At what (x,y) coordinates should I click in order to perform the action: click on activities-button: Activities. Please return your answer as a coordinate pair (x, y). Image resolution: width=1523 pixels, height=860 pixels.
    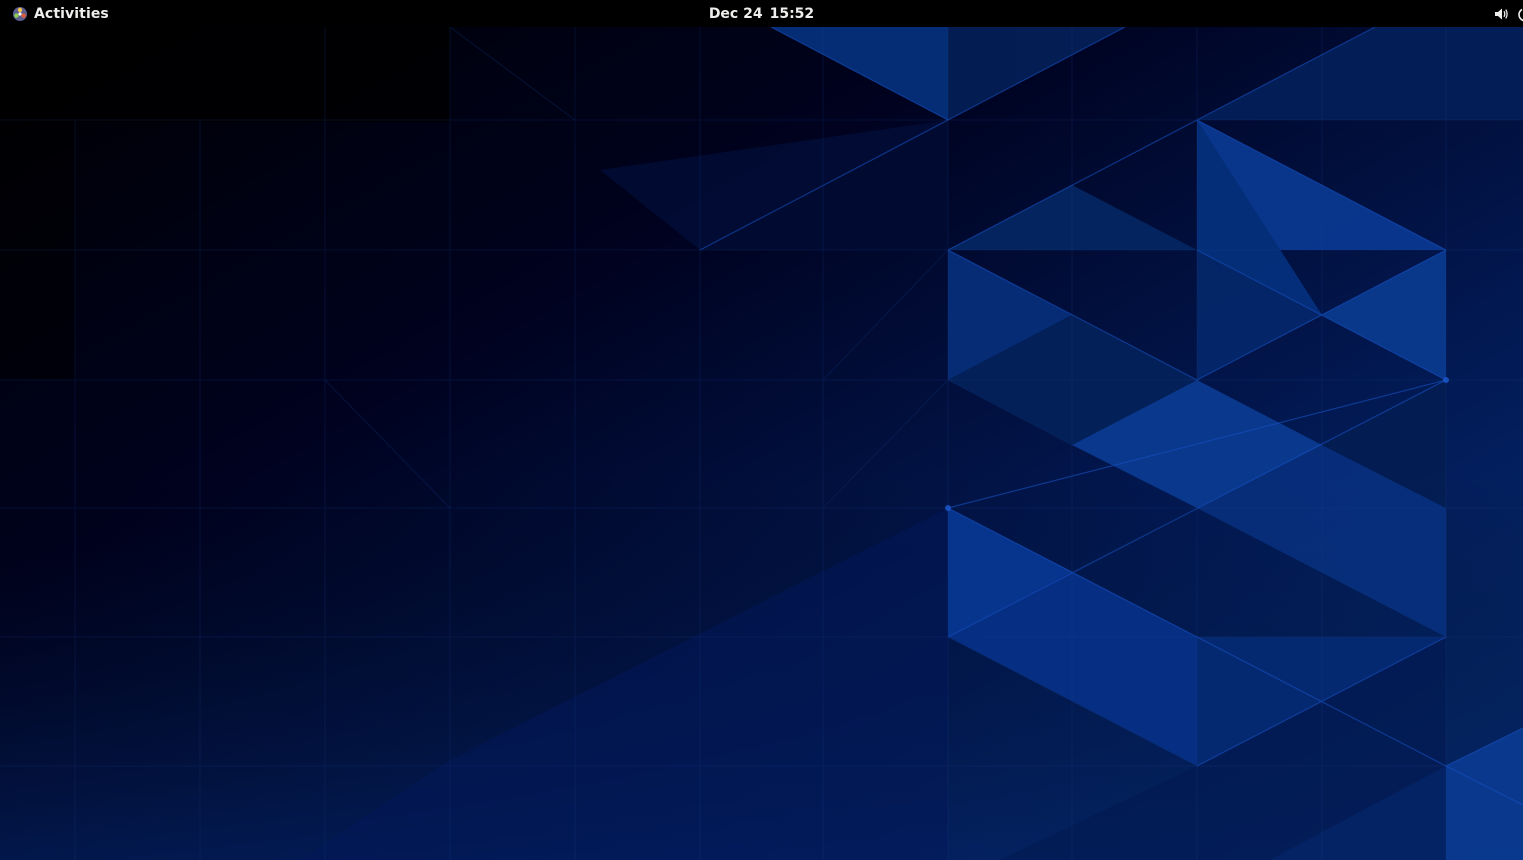
    Looking at the image, I should click on (60, 13).